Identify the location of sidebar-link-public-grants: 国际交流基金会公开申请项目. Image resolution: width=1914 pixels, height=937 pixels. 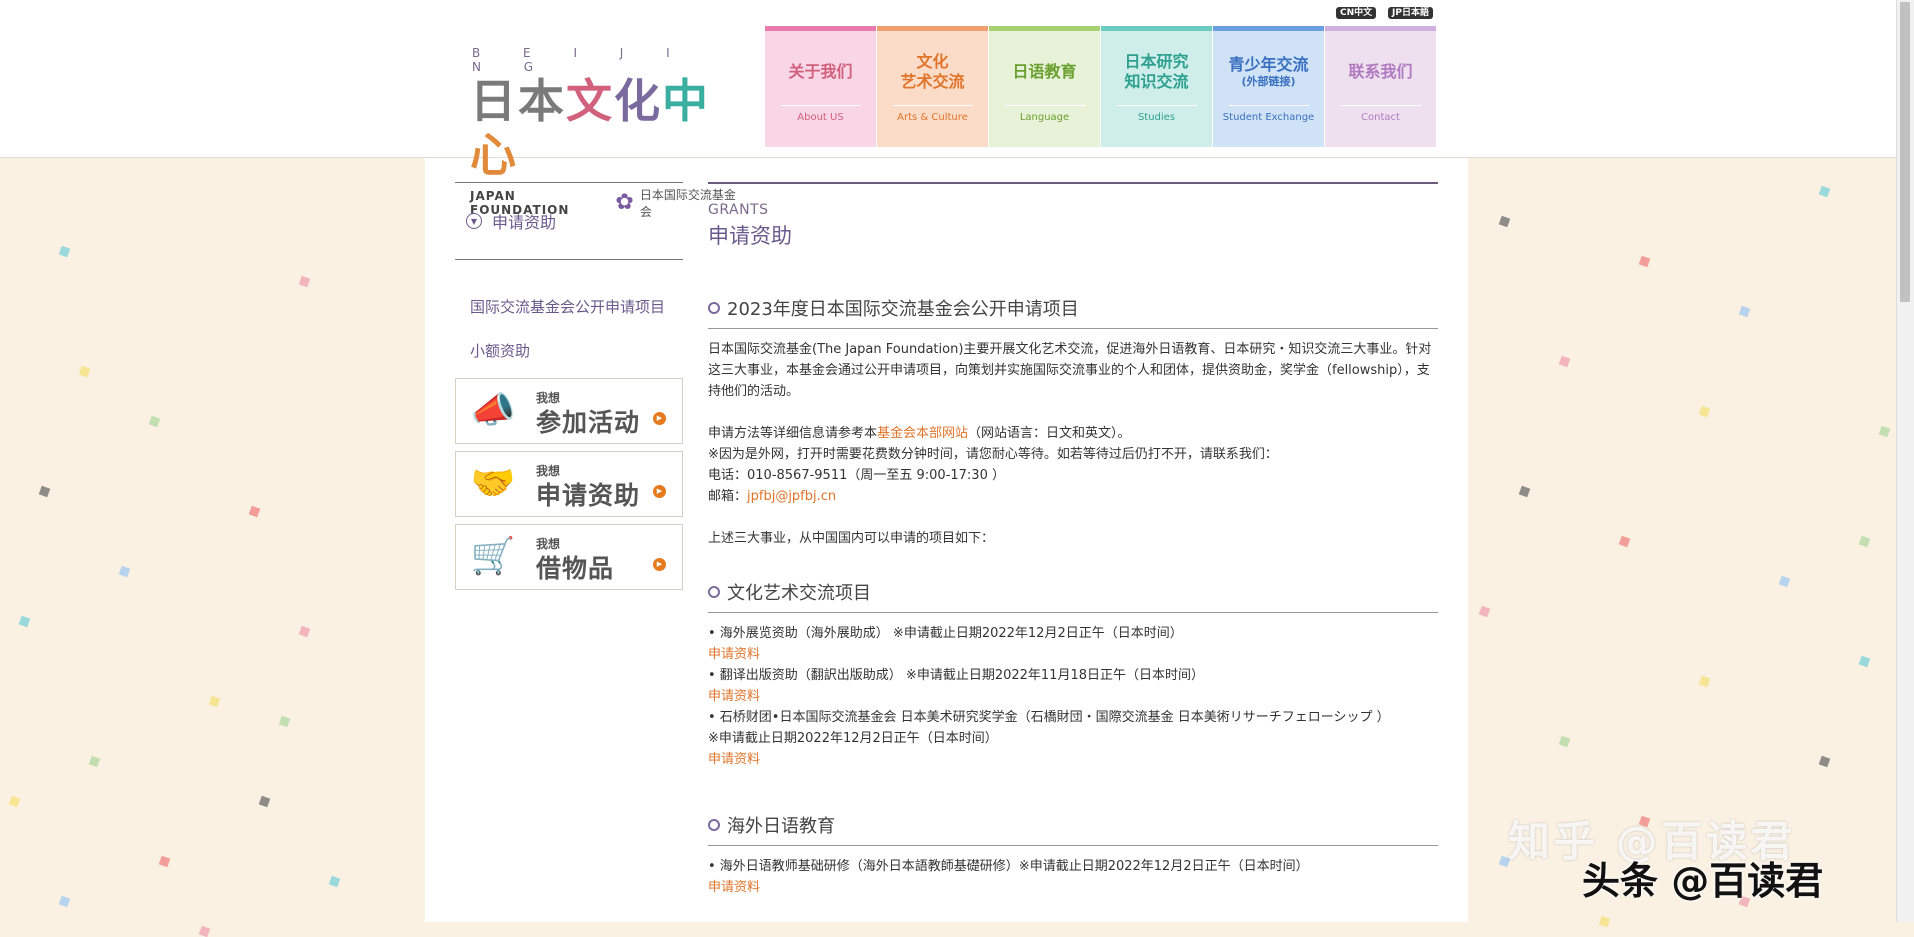
(569, 307).